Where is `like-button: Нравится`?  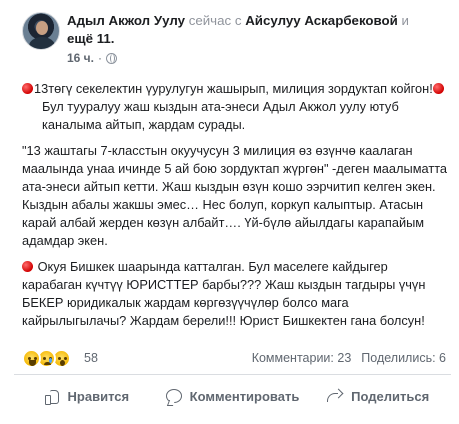
like-button: Нравится is located at coordinates (87, 396).